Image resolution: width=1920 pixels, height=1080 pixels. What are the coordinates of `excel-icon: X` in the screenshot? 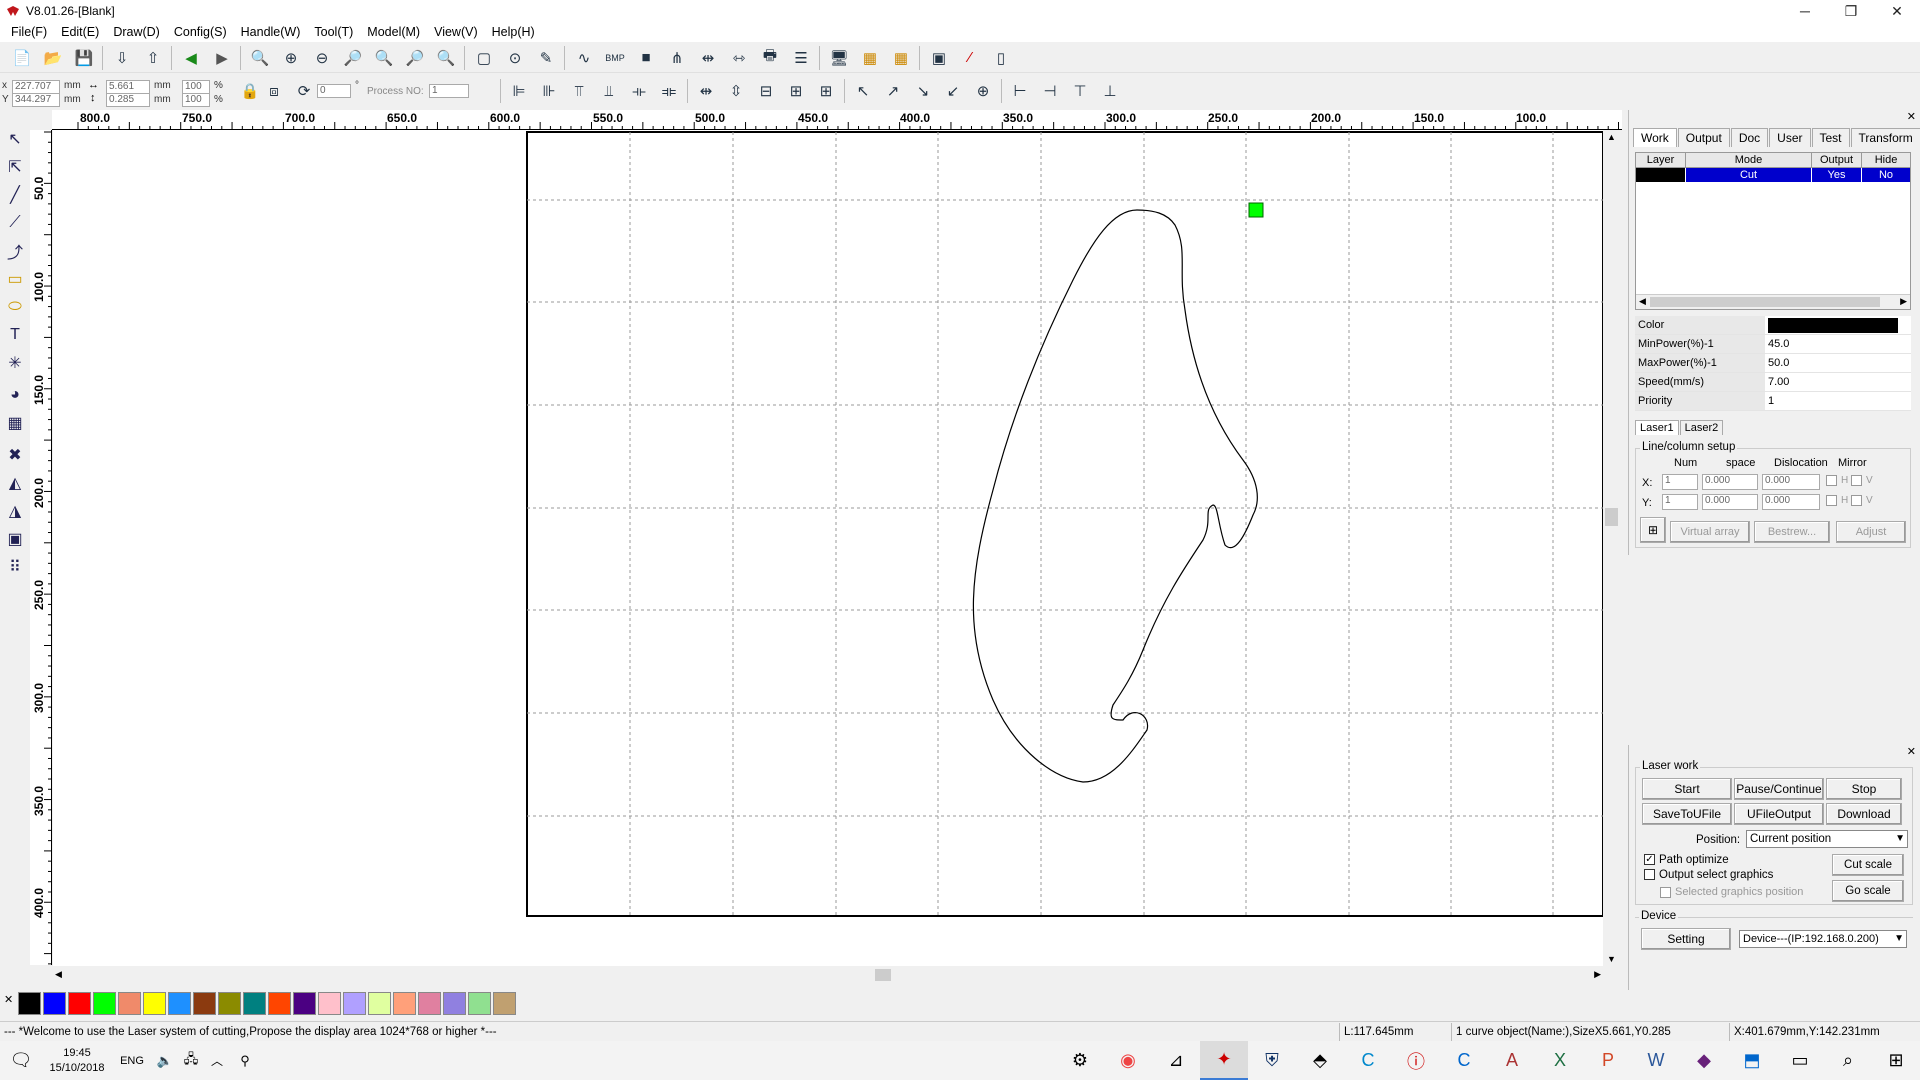 It's located at (1560, 1060).